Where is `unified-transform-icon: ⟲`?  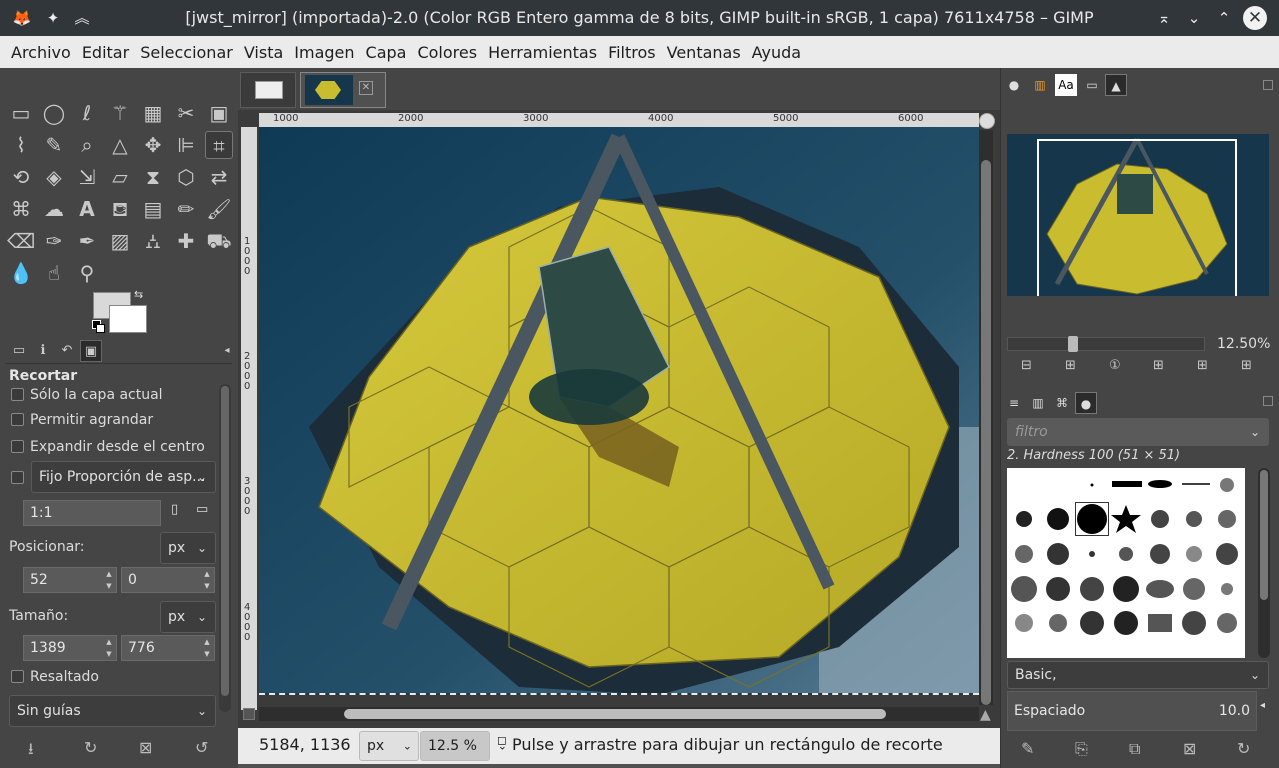
unified-transform-icon: ⟲ is located at coordinates (21, 177).